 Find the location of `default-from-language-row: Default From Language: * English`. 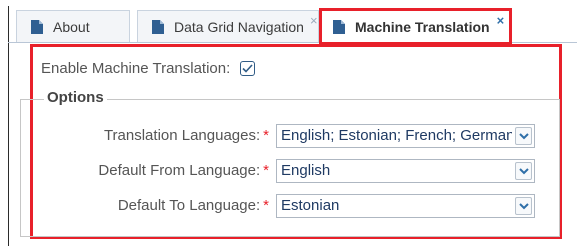

default-from-language-row: Default From Language: * English is located at coordinates (296, 171).